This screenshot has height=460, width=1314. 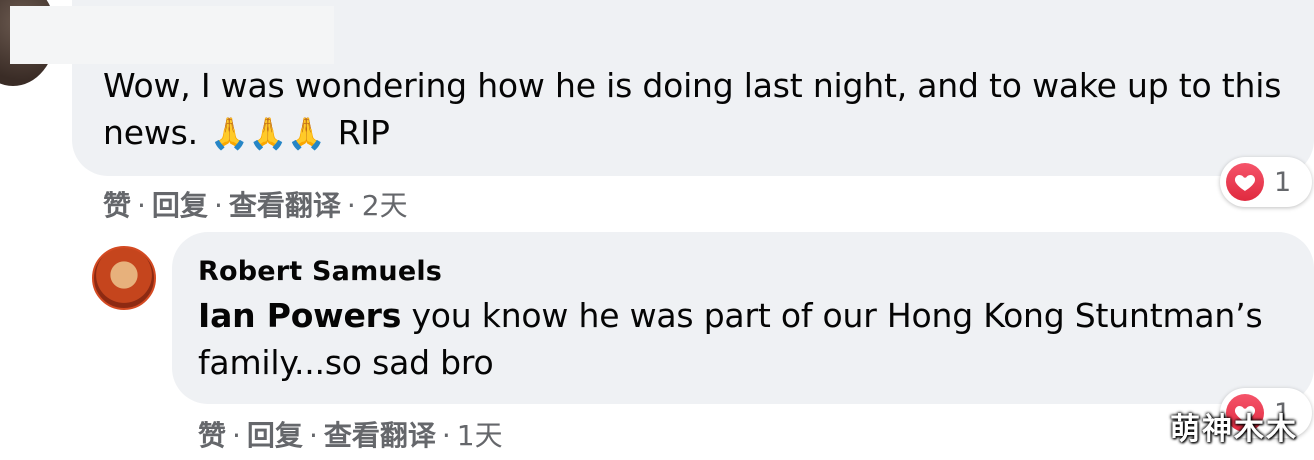 What do you see at coordinates (480, 435) in the screenshot?
I see `timestamp: 1天` at bounding box center [480, 435].